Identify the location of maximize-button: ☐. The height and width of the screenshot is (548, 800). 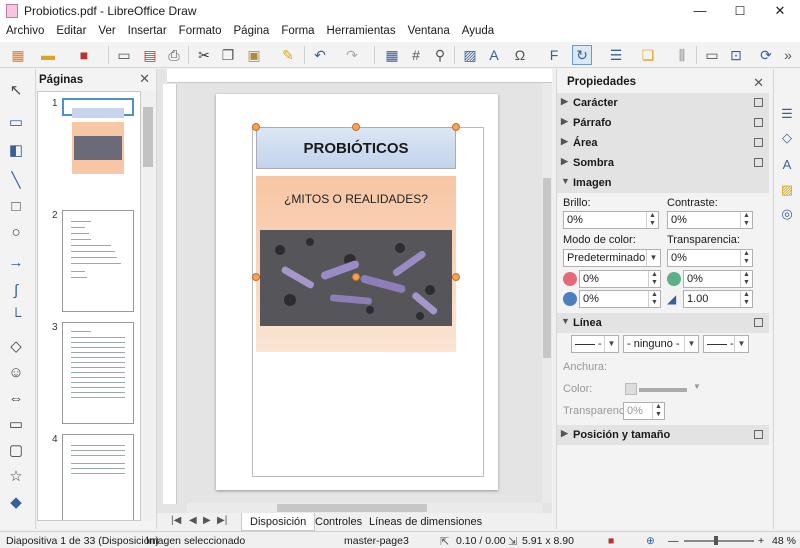
(740, 11).